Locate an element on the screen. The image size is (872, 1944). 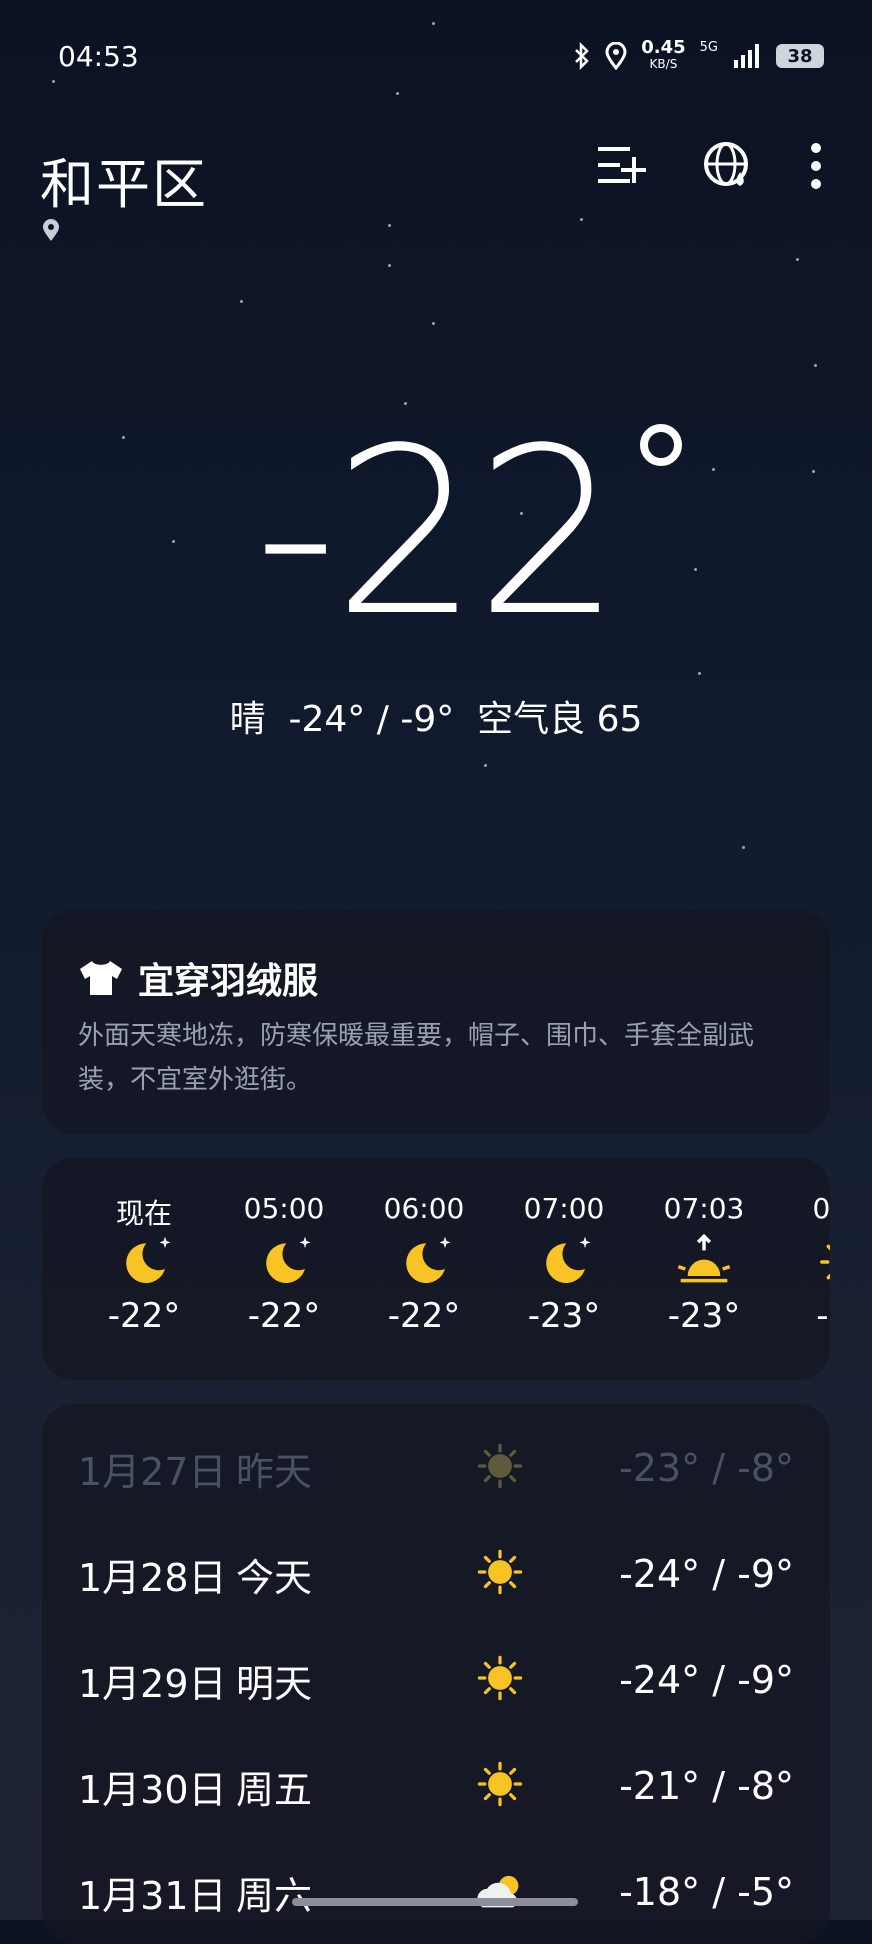
day-range: -18° / -5° is located at coordinates (706, 1892).